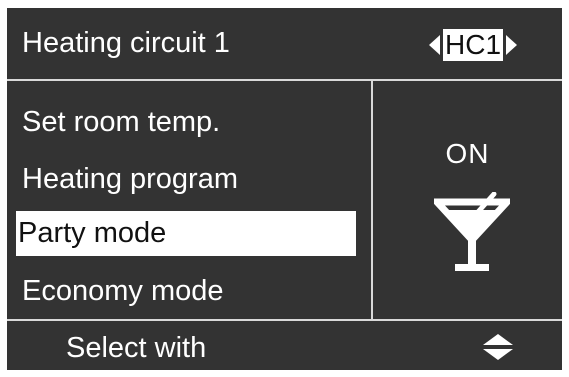 This screenshot has width=569, height=377. Describe the element at coordinates (498, 347) in the screenshot. I see `up-down-arrows-icon` at that location.